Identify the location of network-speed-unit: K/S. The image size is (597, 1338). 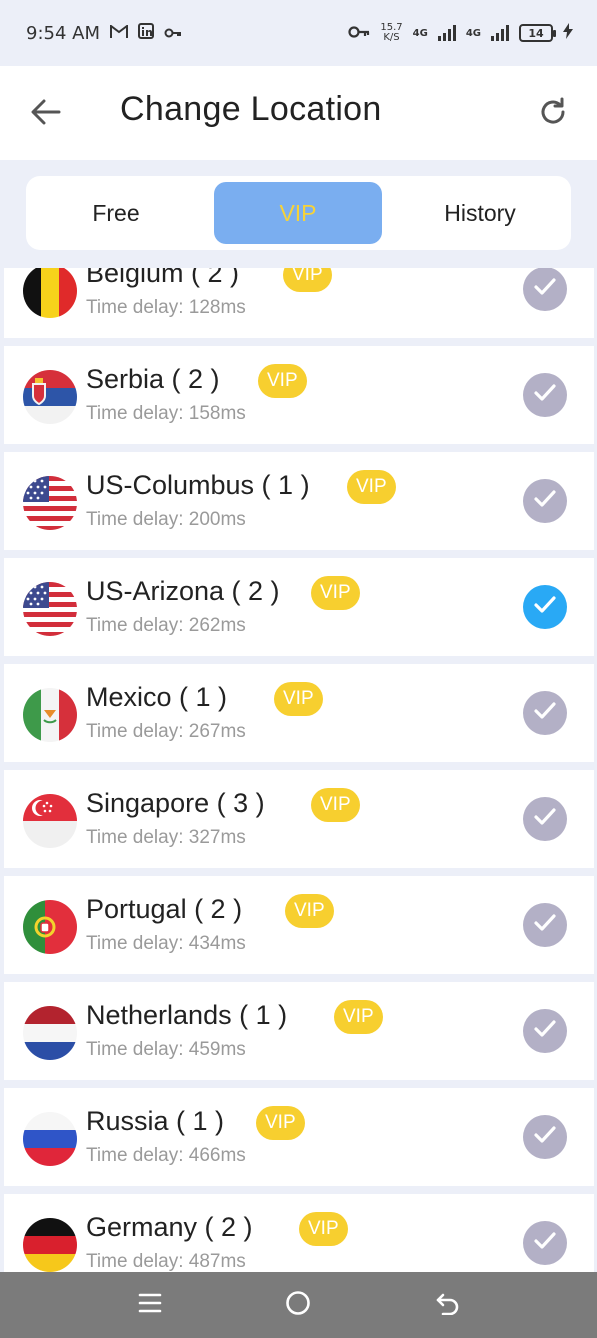
(391, 37).